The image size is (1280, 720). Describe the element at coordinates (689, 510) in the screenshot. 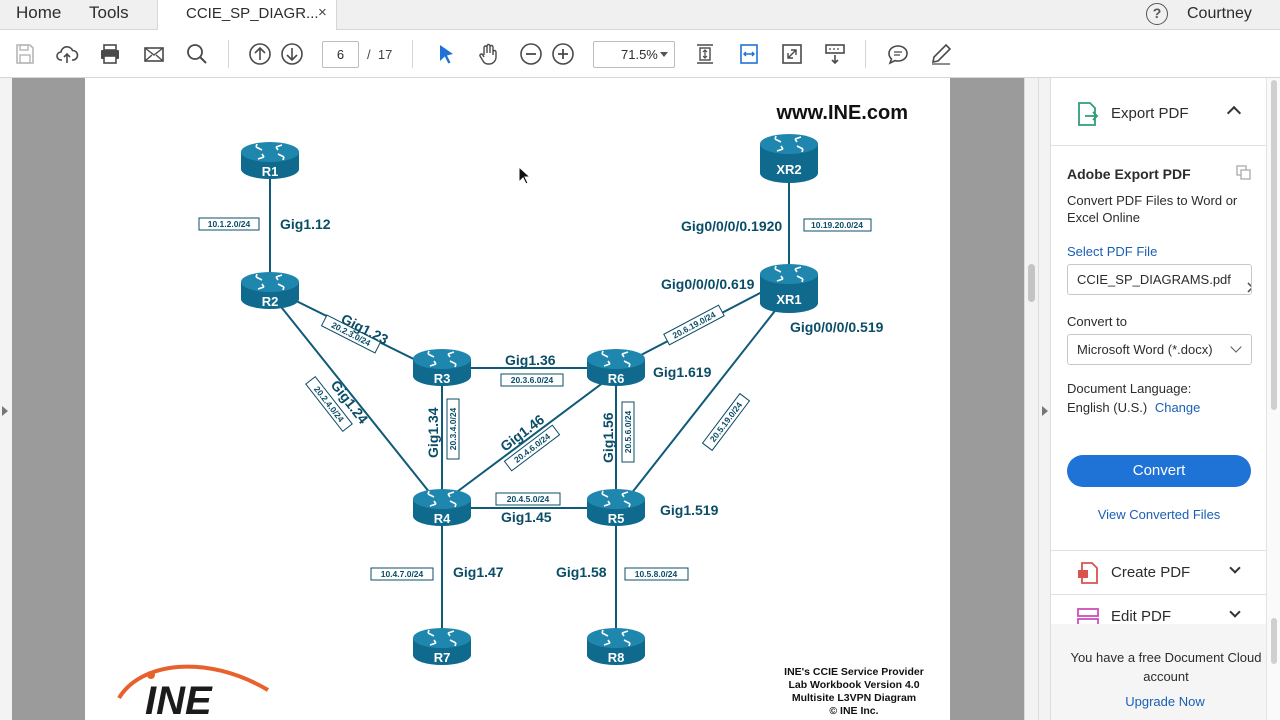

I see `interface-label: Gig1.519` at that location.